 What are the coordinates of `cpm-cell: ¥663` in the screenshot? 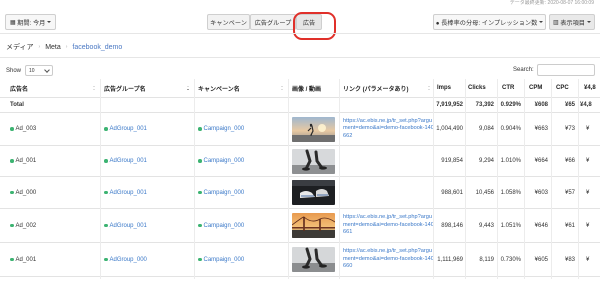 It's located at (541, 129).